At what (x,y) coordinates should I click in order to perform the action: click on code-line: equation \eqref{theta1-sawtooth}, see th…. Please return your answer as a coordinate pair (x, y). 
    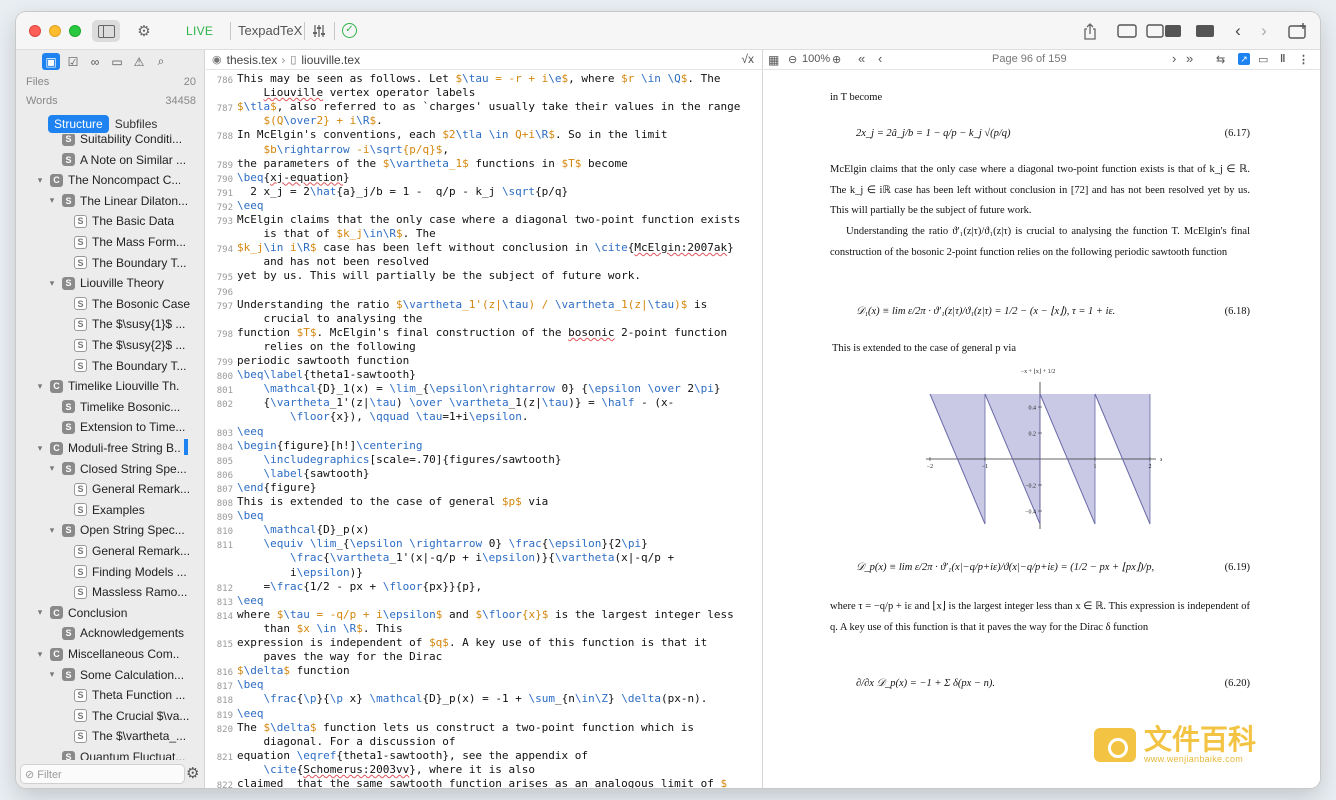
    Looking at the image, I should click on (499, 756).